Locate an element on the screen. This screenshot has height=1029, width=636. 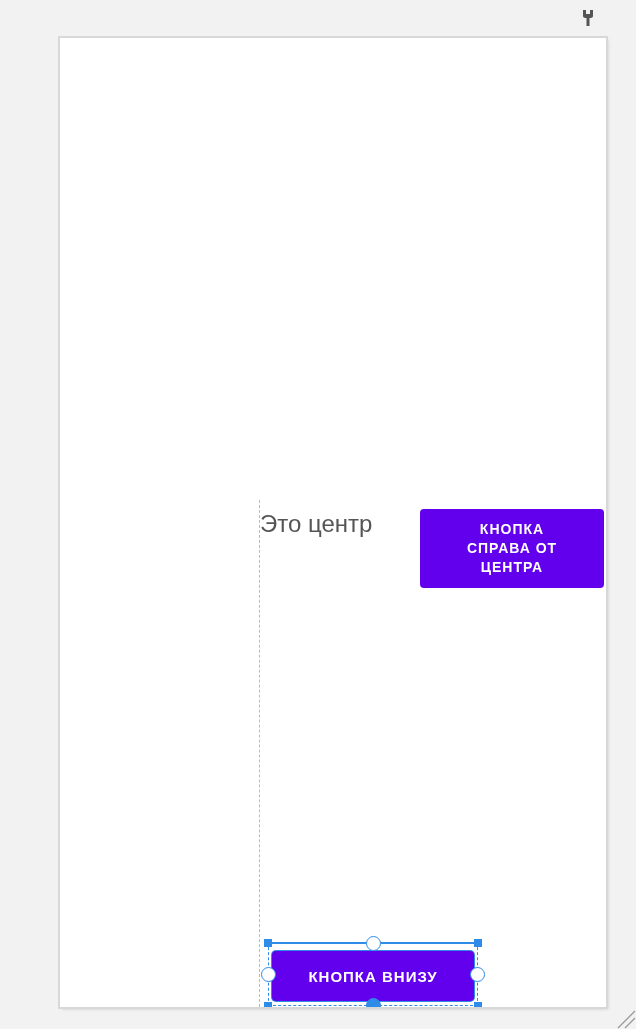
wrench-icon is located at coordinates (588, 18).